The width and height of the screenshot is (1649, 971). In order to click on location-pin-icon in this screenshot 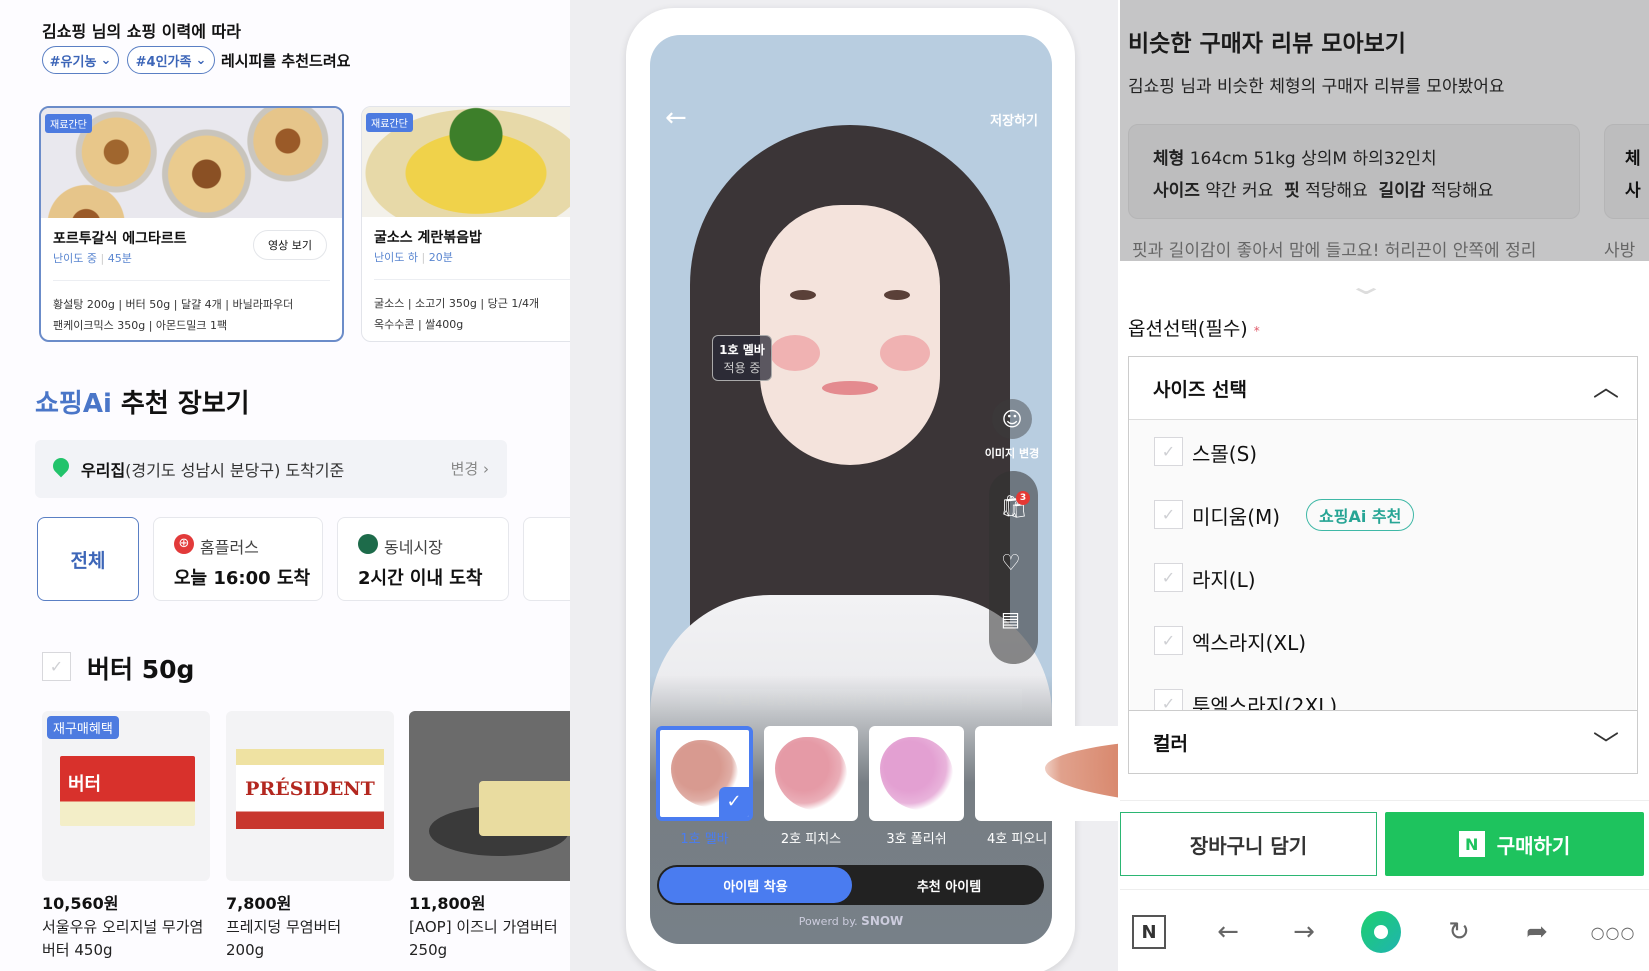, I will do `click(61, 466)`.